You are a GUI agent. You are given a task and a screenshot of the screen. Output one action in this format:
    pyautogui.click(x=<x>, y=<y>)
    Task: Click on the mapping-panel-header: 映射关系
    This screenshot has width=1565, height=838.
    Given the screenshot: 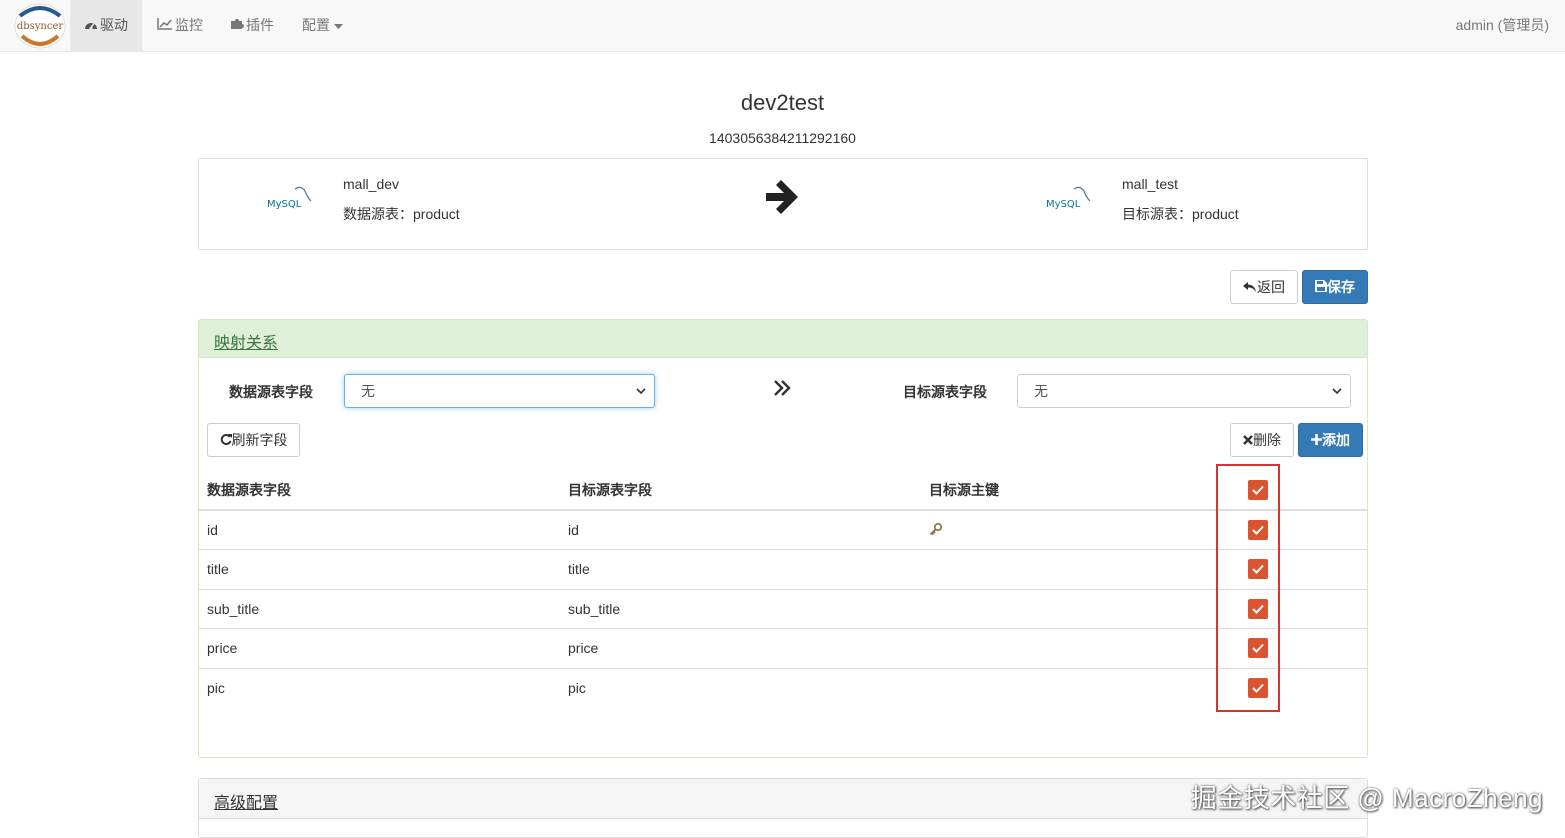 What is the action you would take?
    pyautogui.click(x=783, y=339)
    